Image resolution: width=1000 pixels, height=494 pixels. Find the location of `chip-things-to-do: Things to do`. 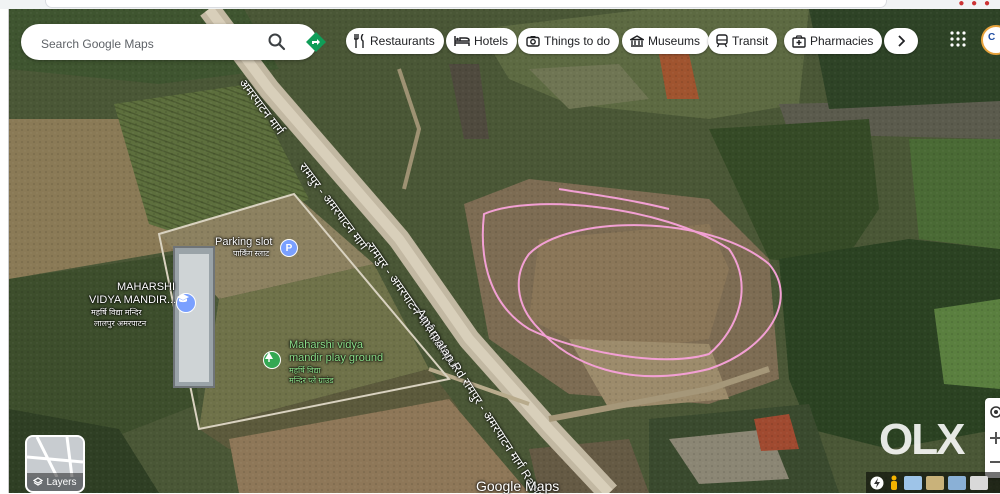

chip-things-to-do: Things to do is located at coordinates (569, 41).